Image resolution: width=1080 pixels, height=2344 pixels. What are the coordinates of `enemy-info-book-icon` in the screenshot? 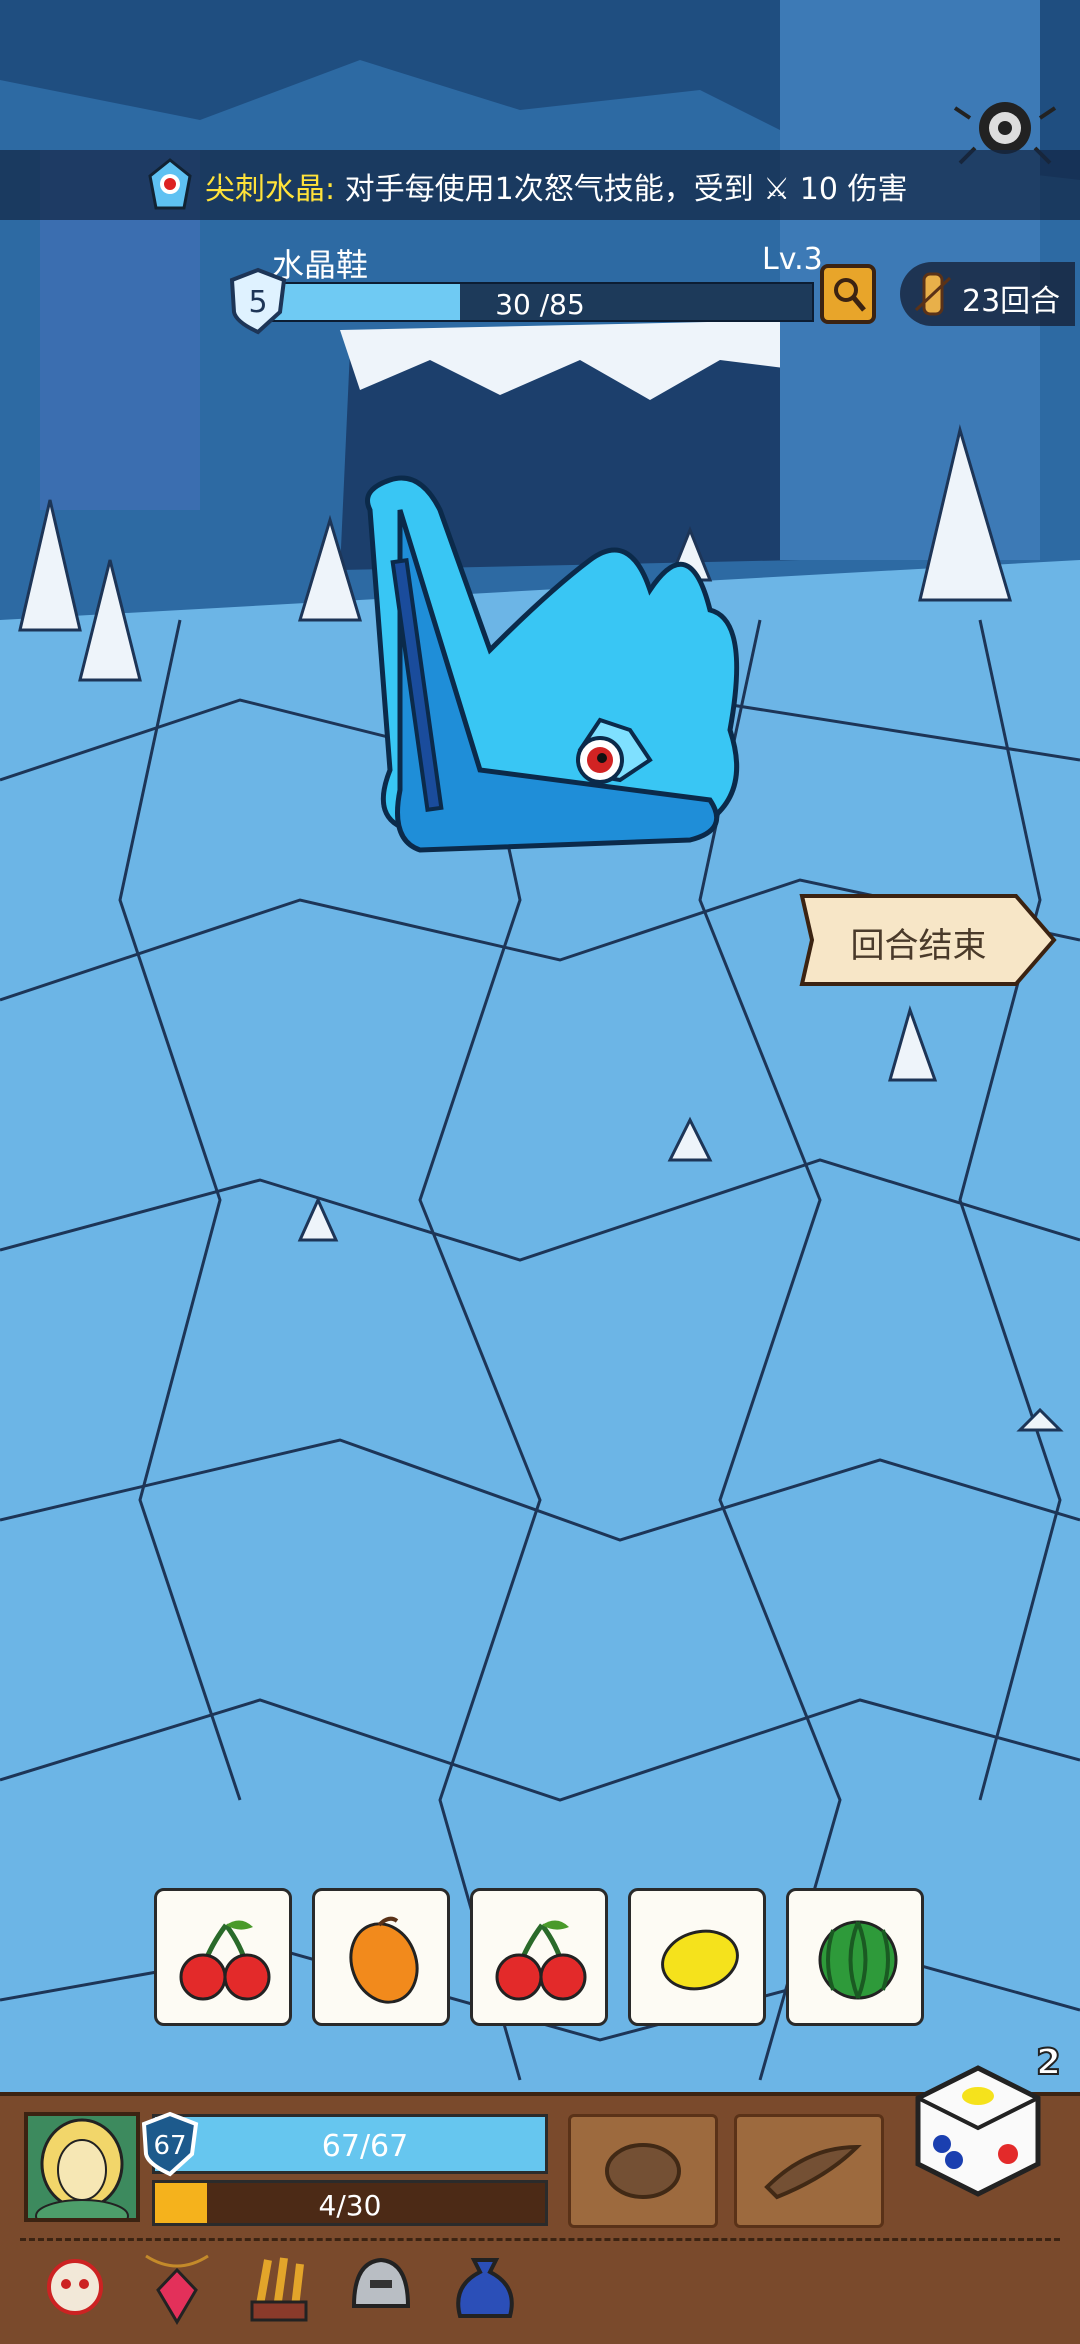 It's located at (848, 294).